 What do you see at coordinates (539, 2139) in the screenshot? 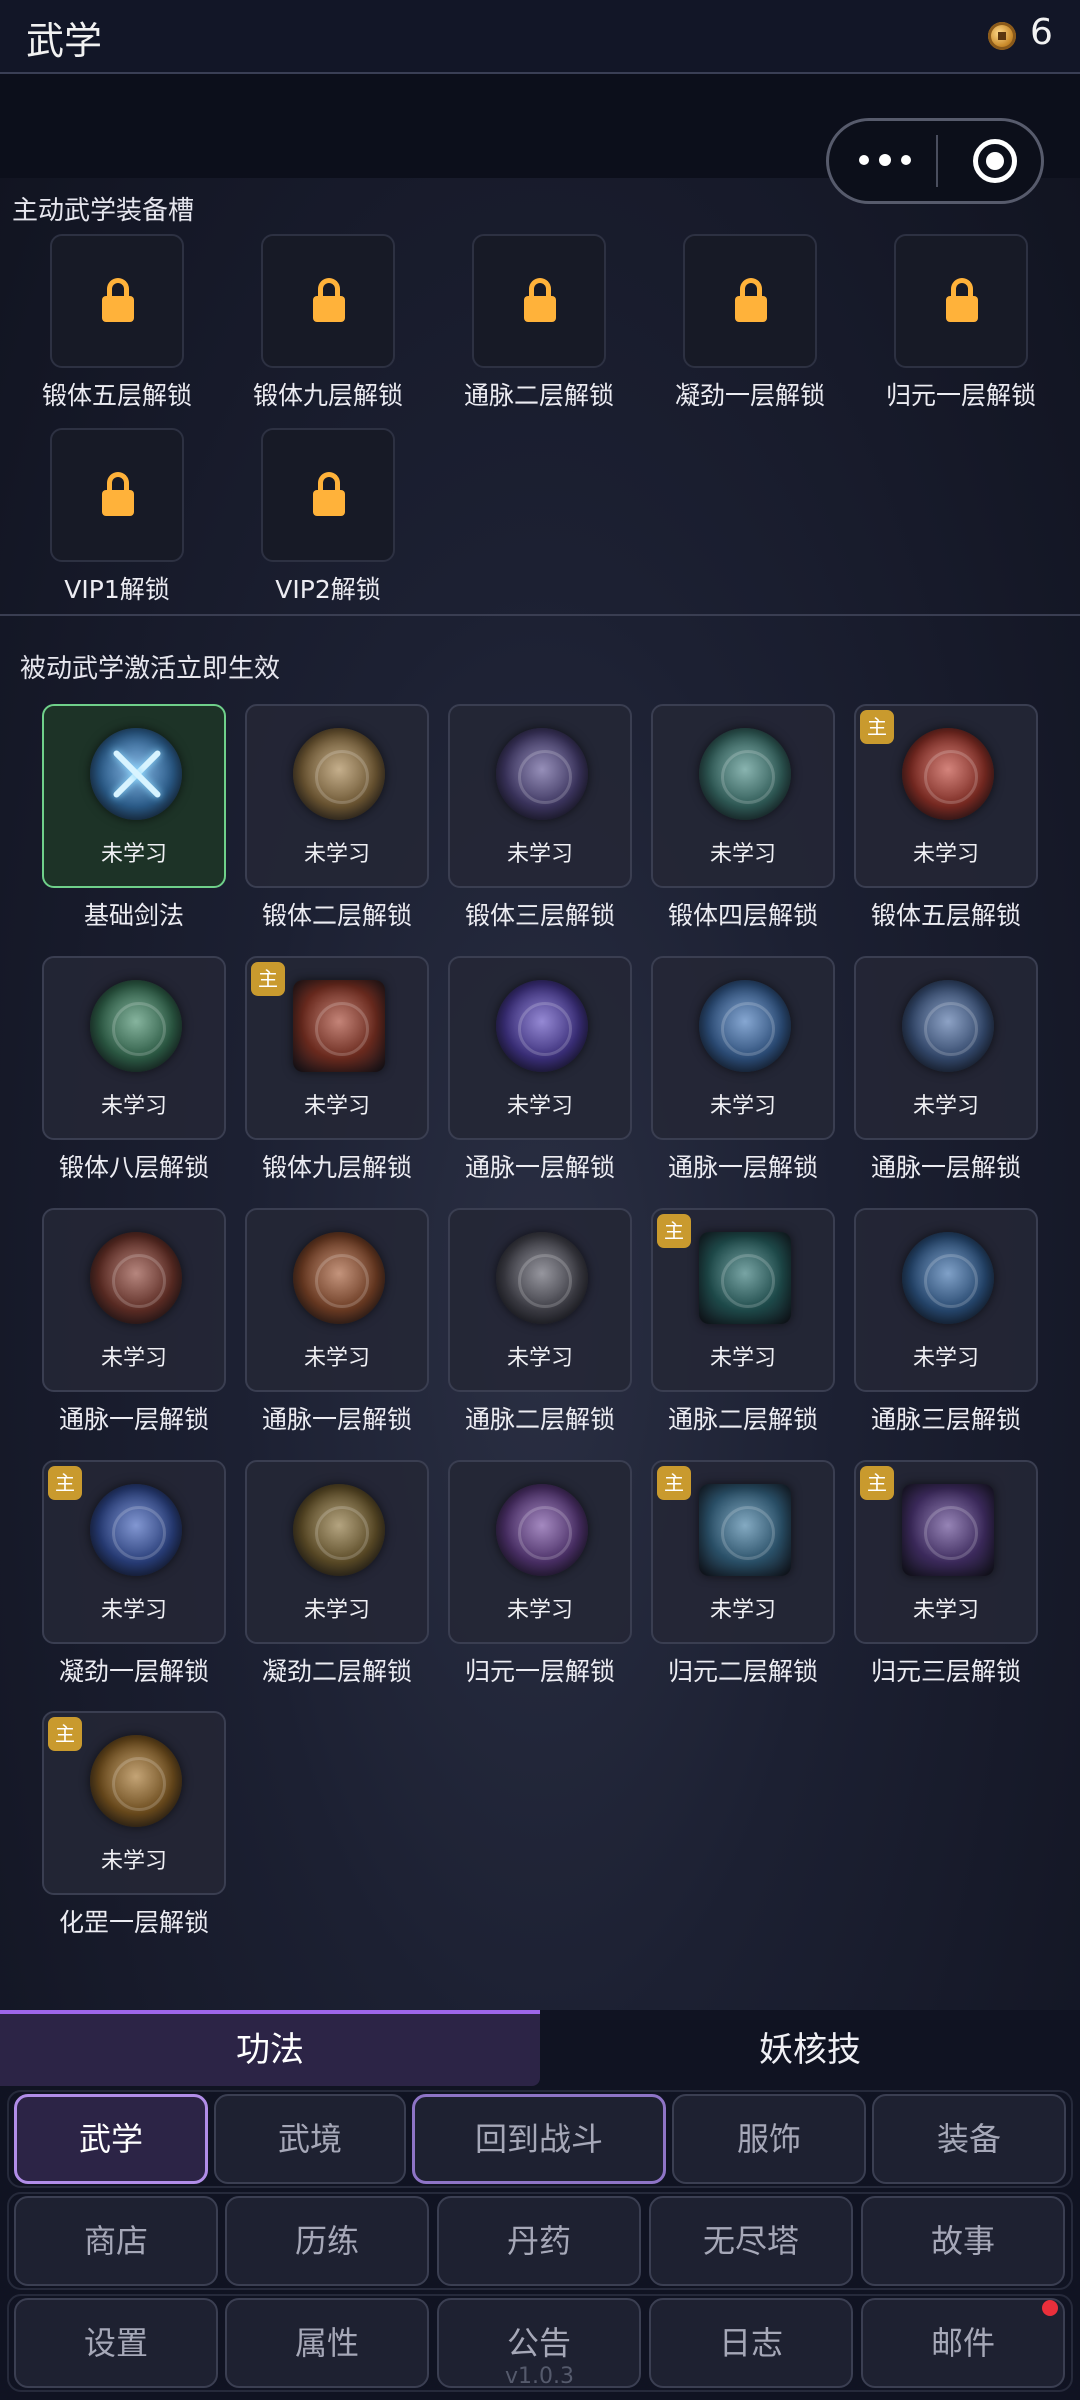
I see `back-to-battle-button: 回到战斗` at bounding box center [539, 2139].